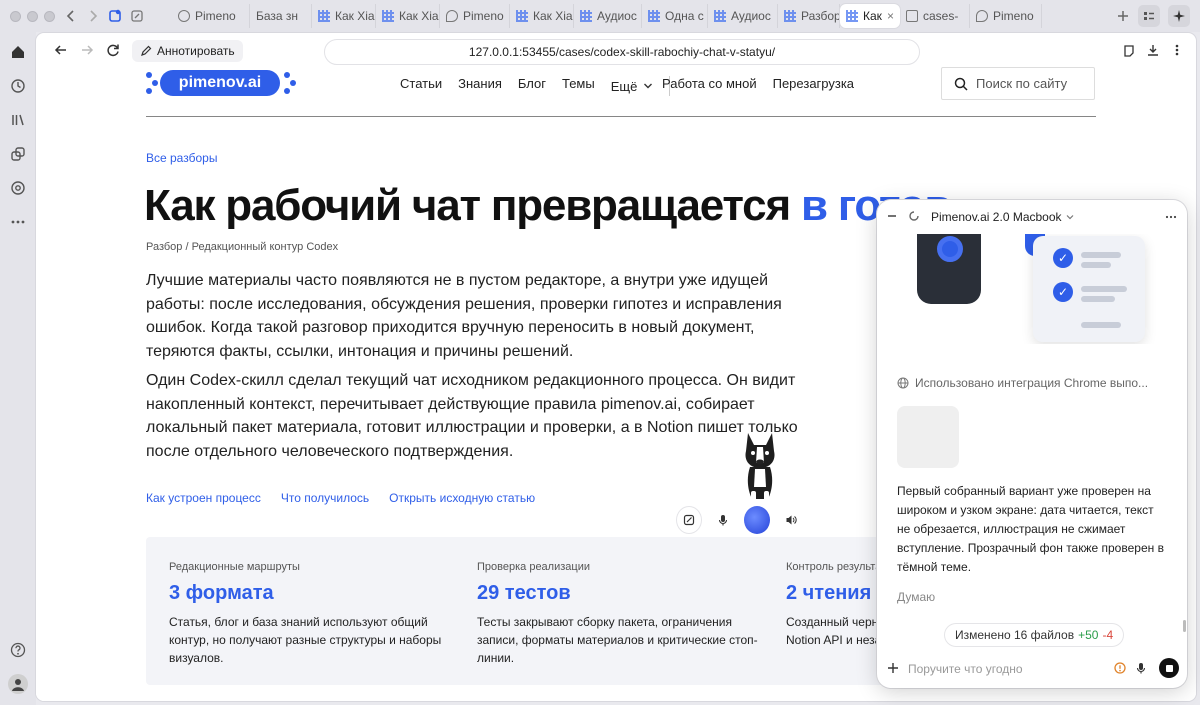 Image resolution: width=1200 pixels, height=705 pixels. I want to click on workspace-selector: Pimenov.ai 2.0 Macbook, so click(1002, 217).